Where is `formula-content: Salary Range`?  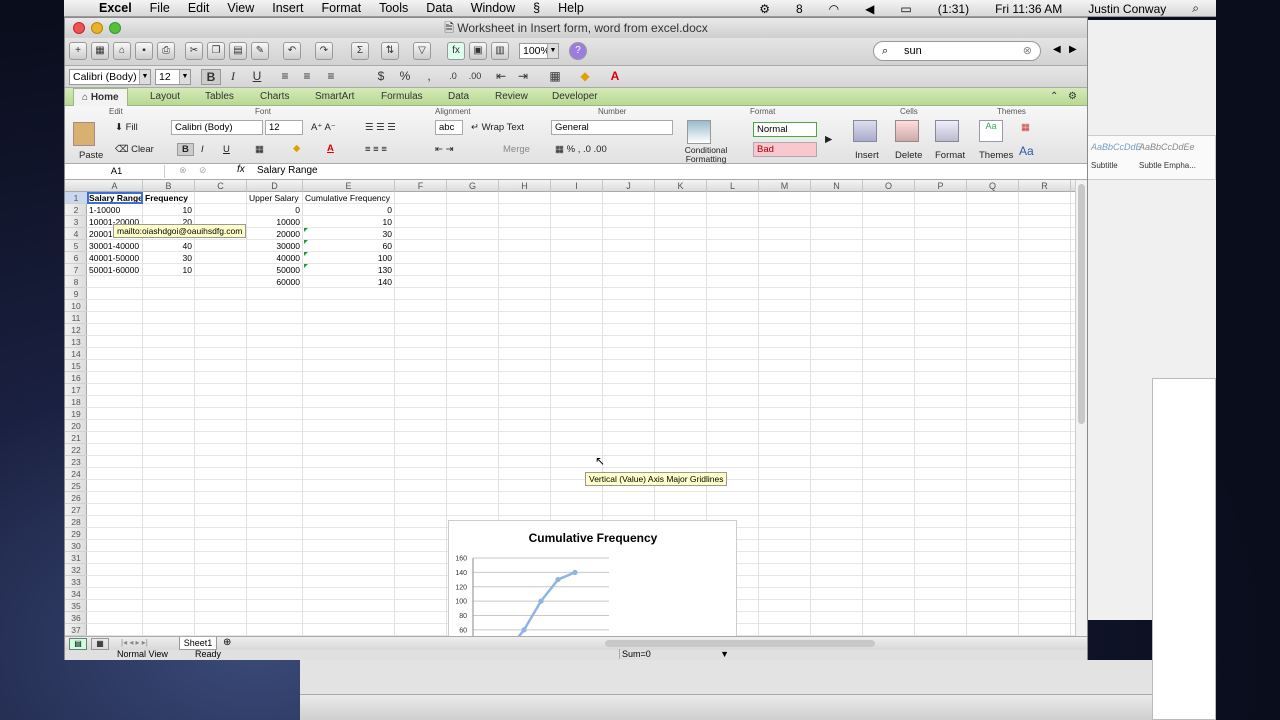
formula-content: Salary Range is located at coordinates (287, 170).